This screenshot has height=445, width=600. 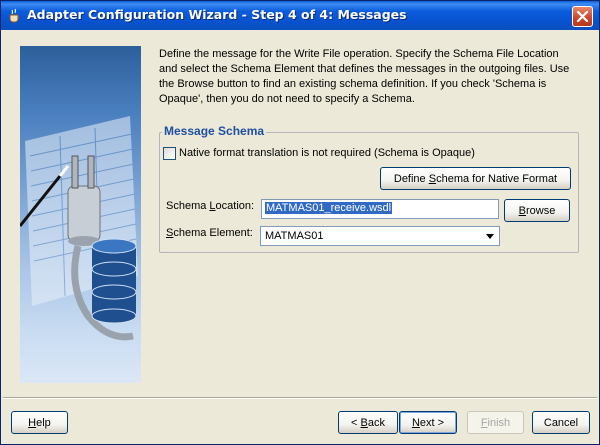 I want to click on schema-location-label: Schema Location:, so click(x=210, y=206).